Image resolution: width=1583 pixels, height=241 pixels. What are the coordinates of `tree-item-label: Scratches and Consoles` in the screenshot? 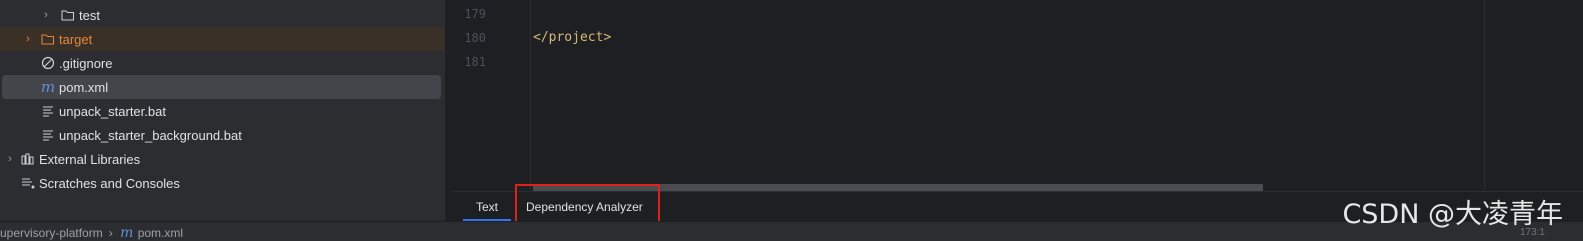 It's located at (109, 183).